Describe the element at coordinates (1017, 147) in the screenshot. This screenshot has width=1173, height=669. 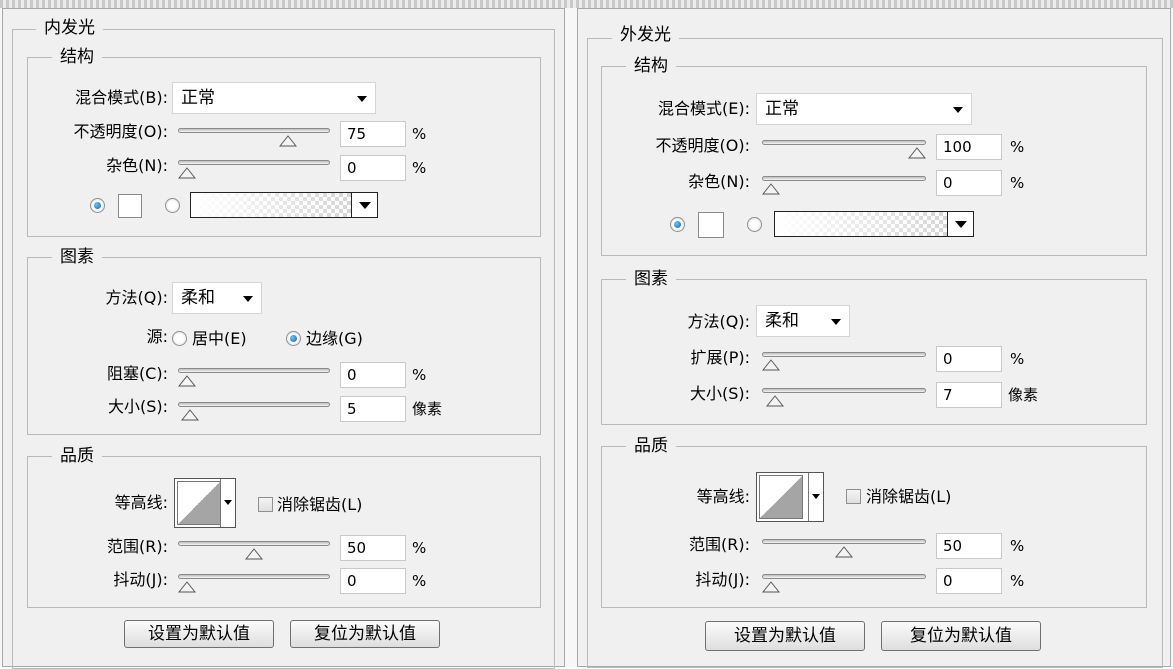
I see `outer-opacity-unit: %` at that location.